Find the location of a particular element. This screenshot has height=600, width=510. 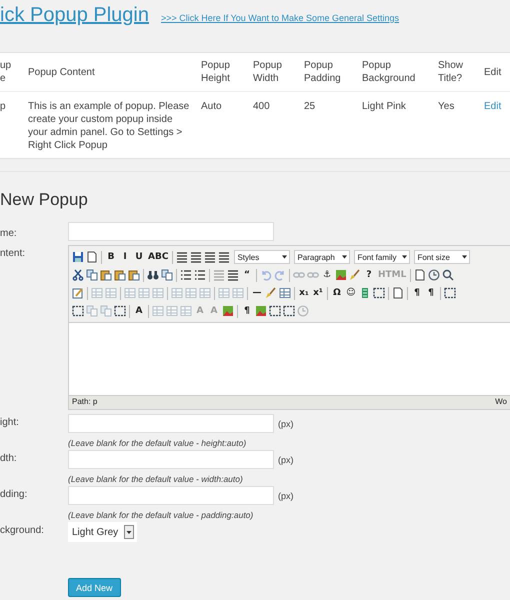

toolbar-button: B is located at coordinates (111, 257).